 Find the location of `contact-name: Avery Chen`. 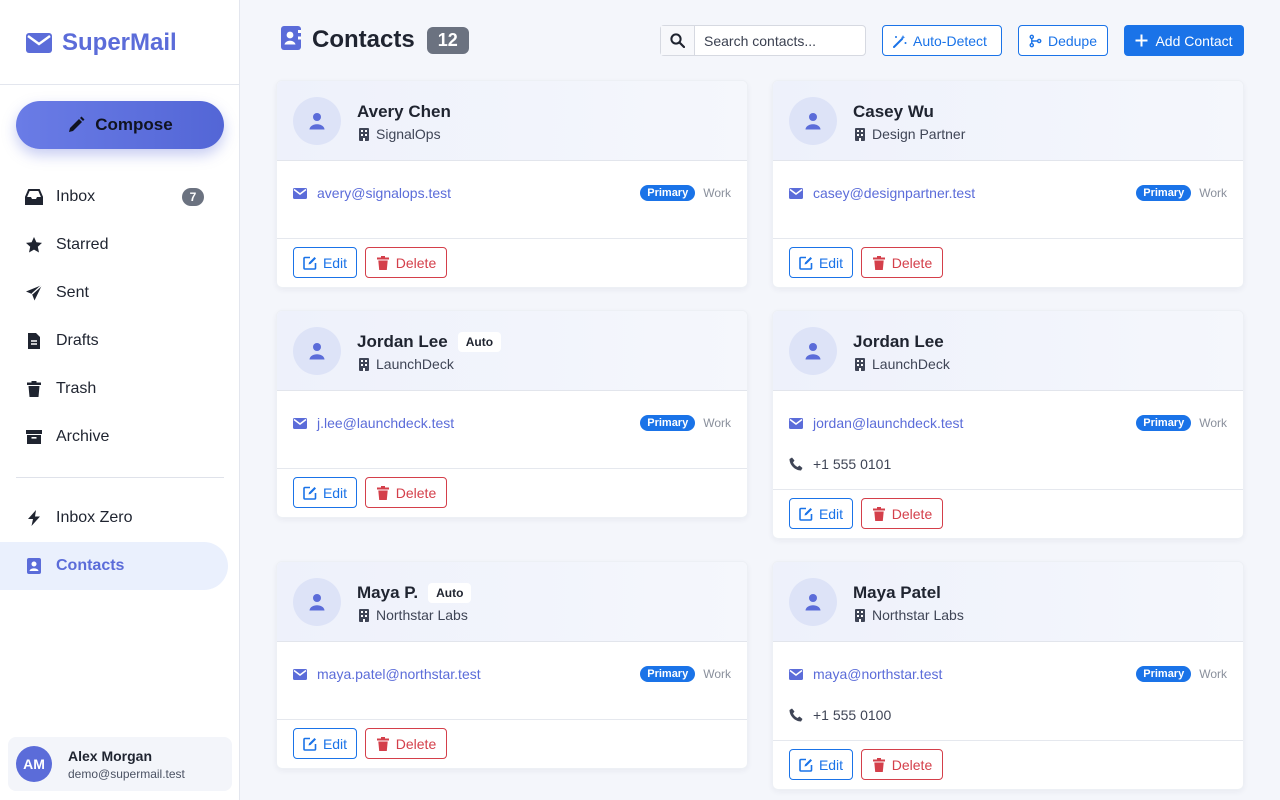

contact-name: Avery Chen is located at coordinates (404, 112).